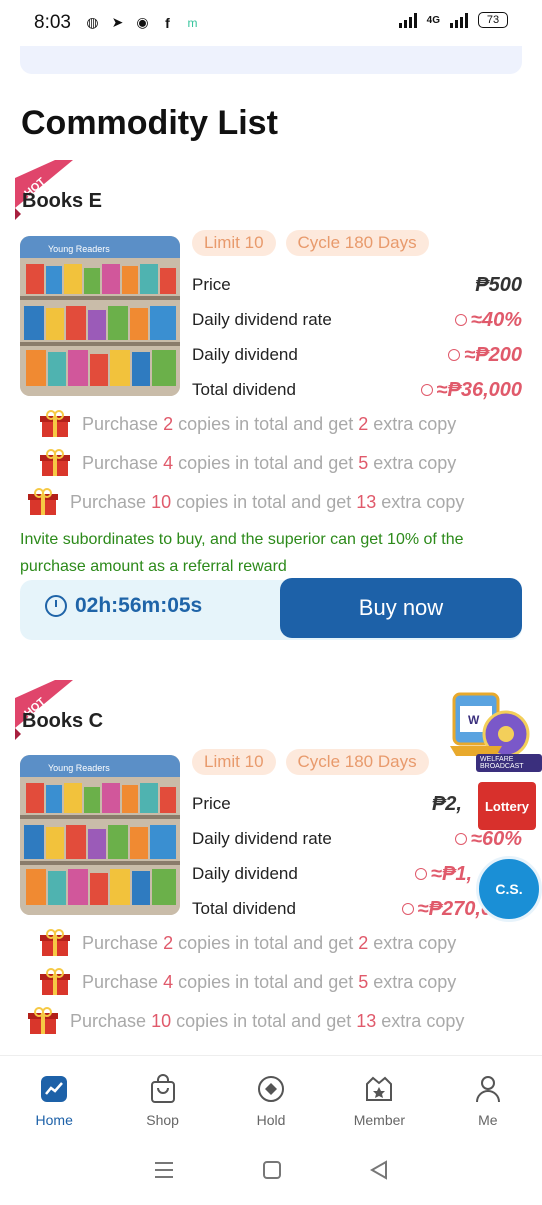 The image size is (542, 1205). I want to click on nav-shop: Shop, so click(162, 1095).